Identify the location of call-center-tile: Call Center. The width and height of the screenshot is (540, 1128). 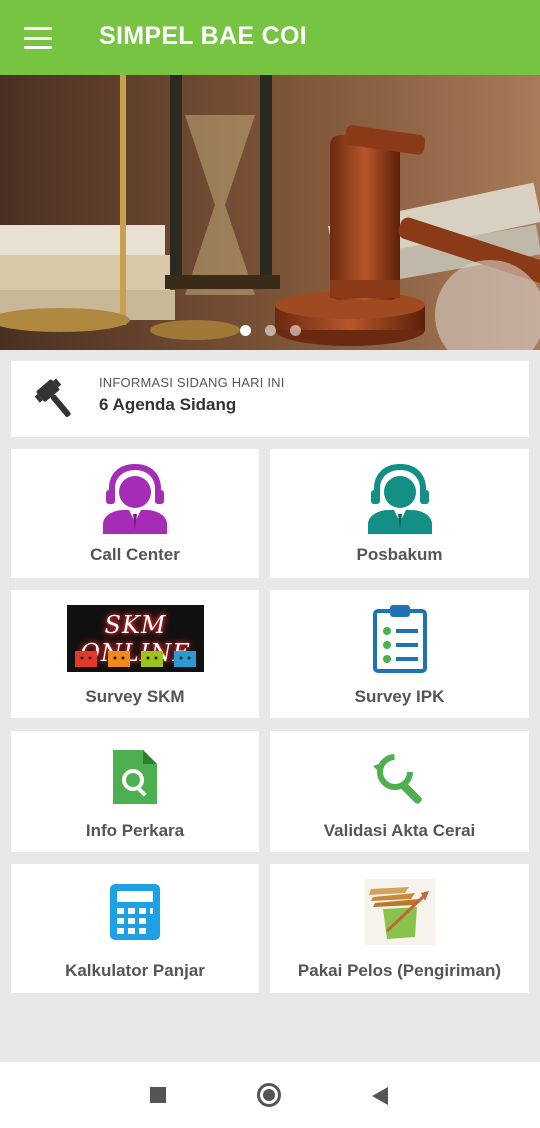
(135, 513).